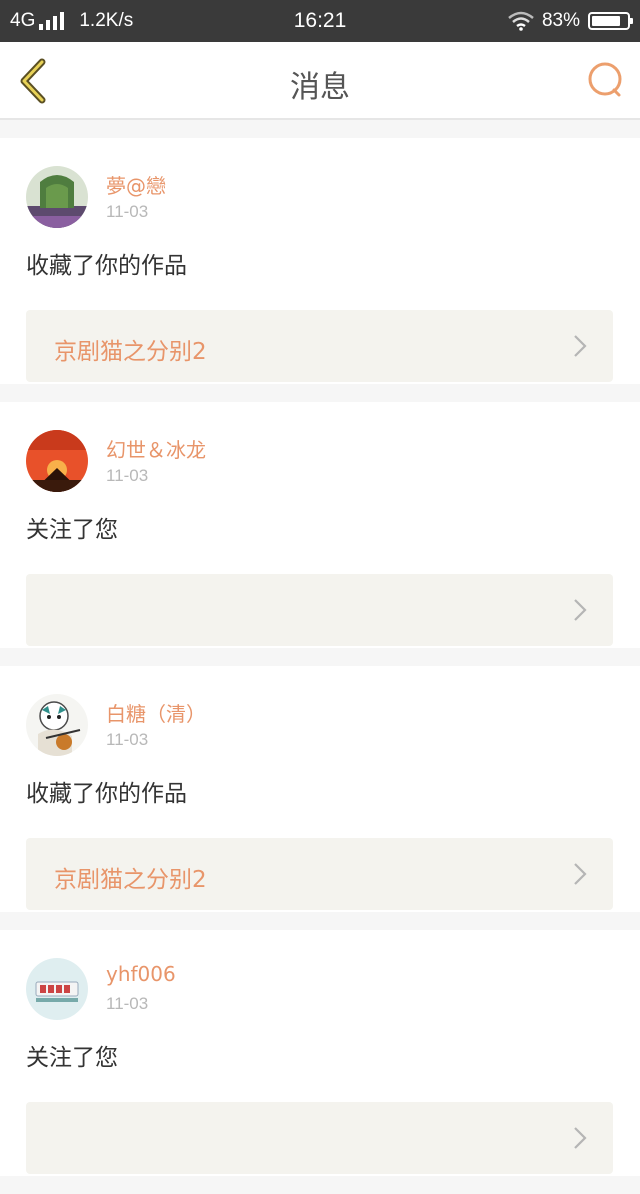 The image size is (640, 1194). Describe the element at coordinates (606, 80) in the screenshot. I see `search-icon` at that location.